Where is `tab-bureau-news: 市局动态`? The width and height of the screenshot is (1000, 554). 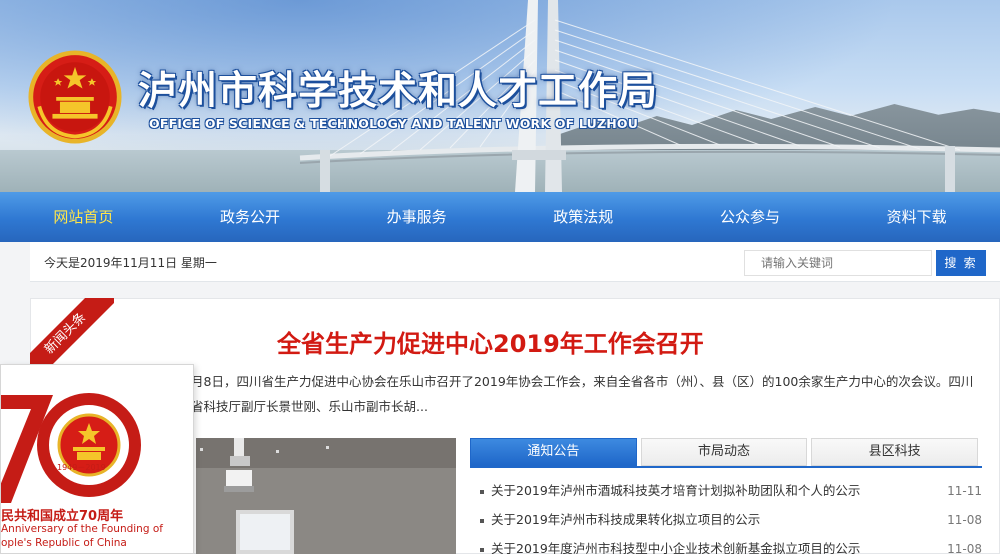
tab-bureau-news: 市局动态 is located at coordinates (724, 452).